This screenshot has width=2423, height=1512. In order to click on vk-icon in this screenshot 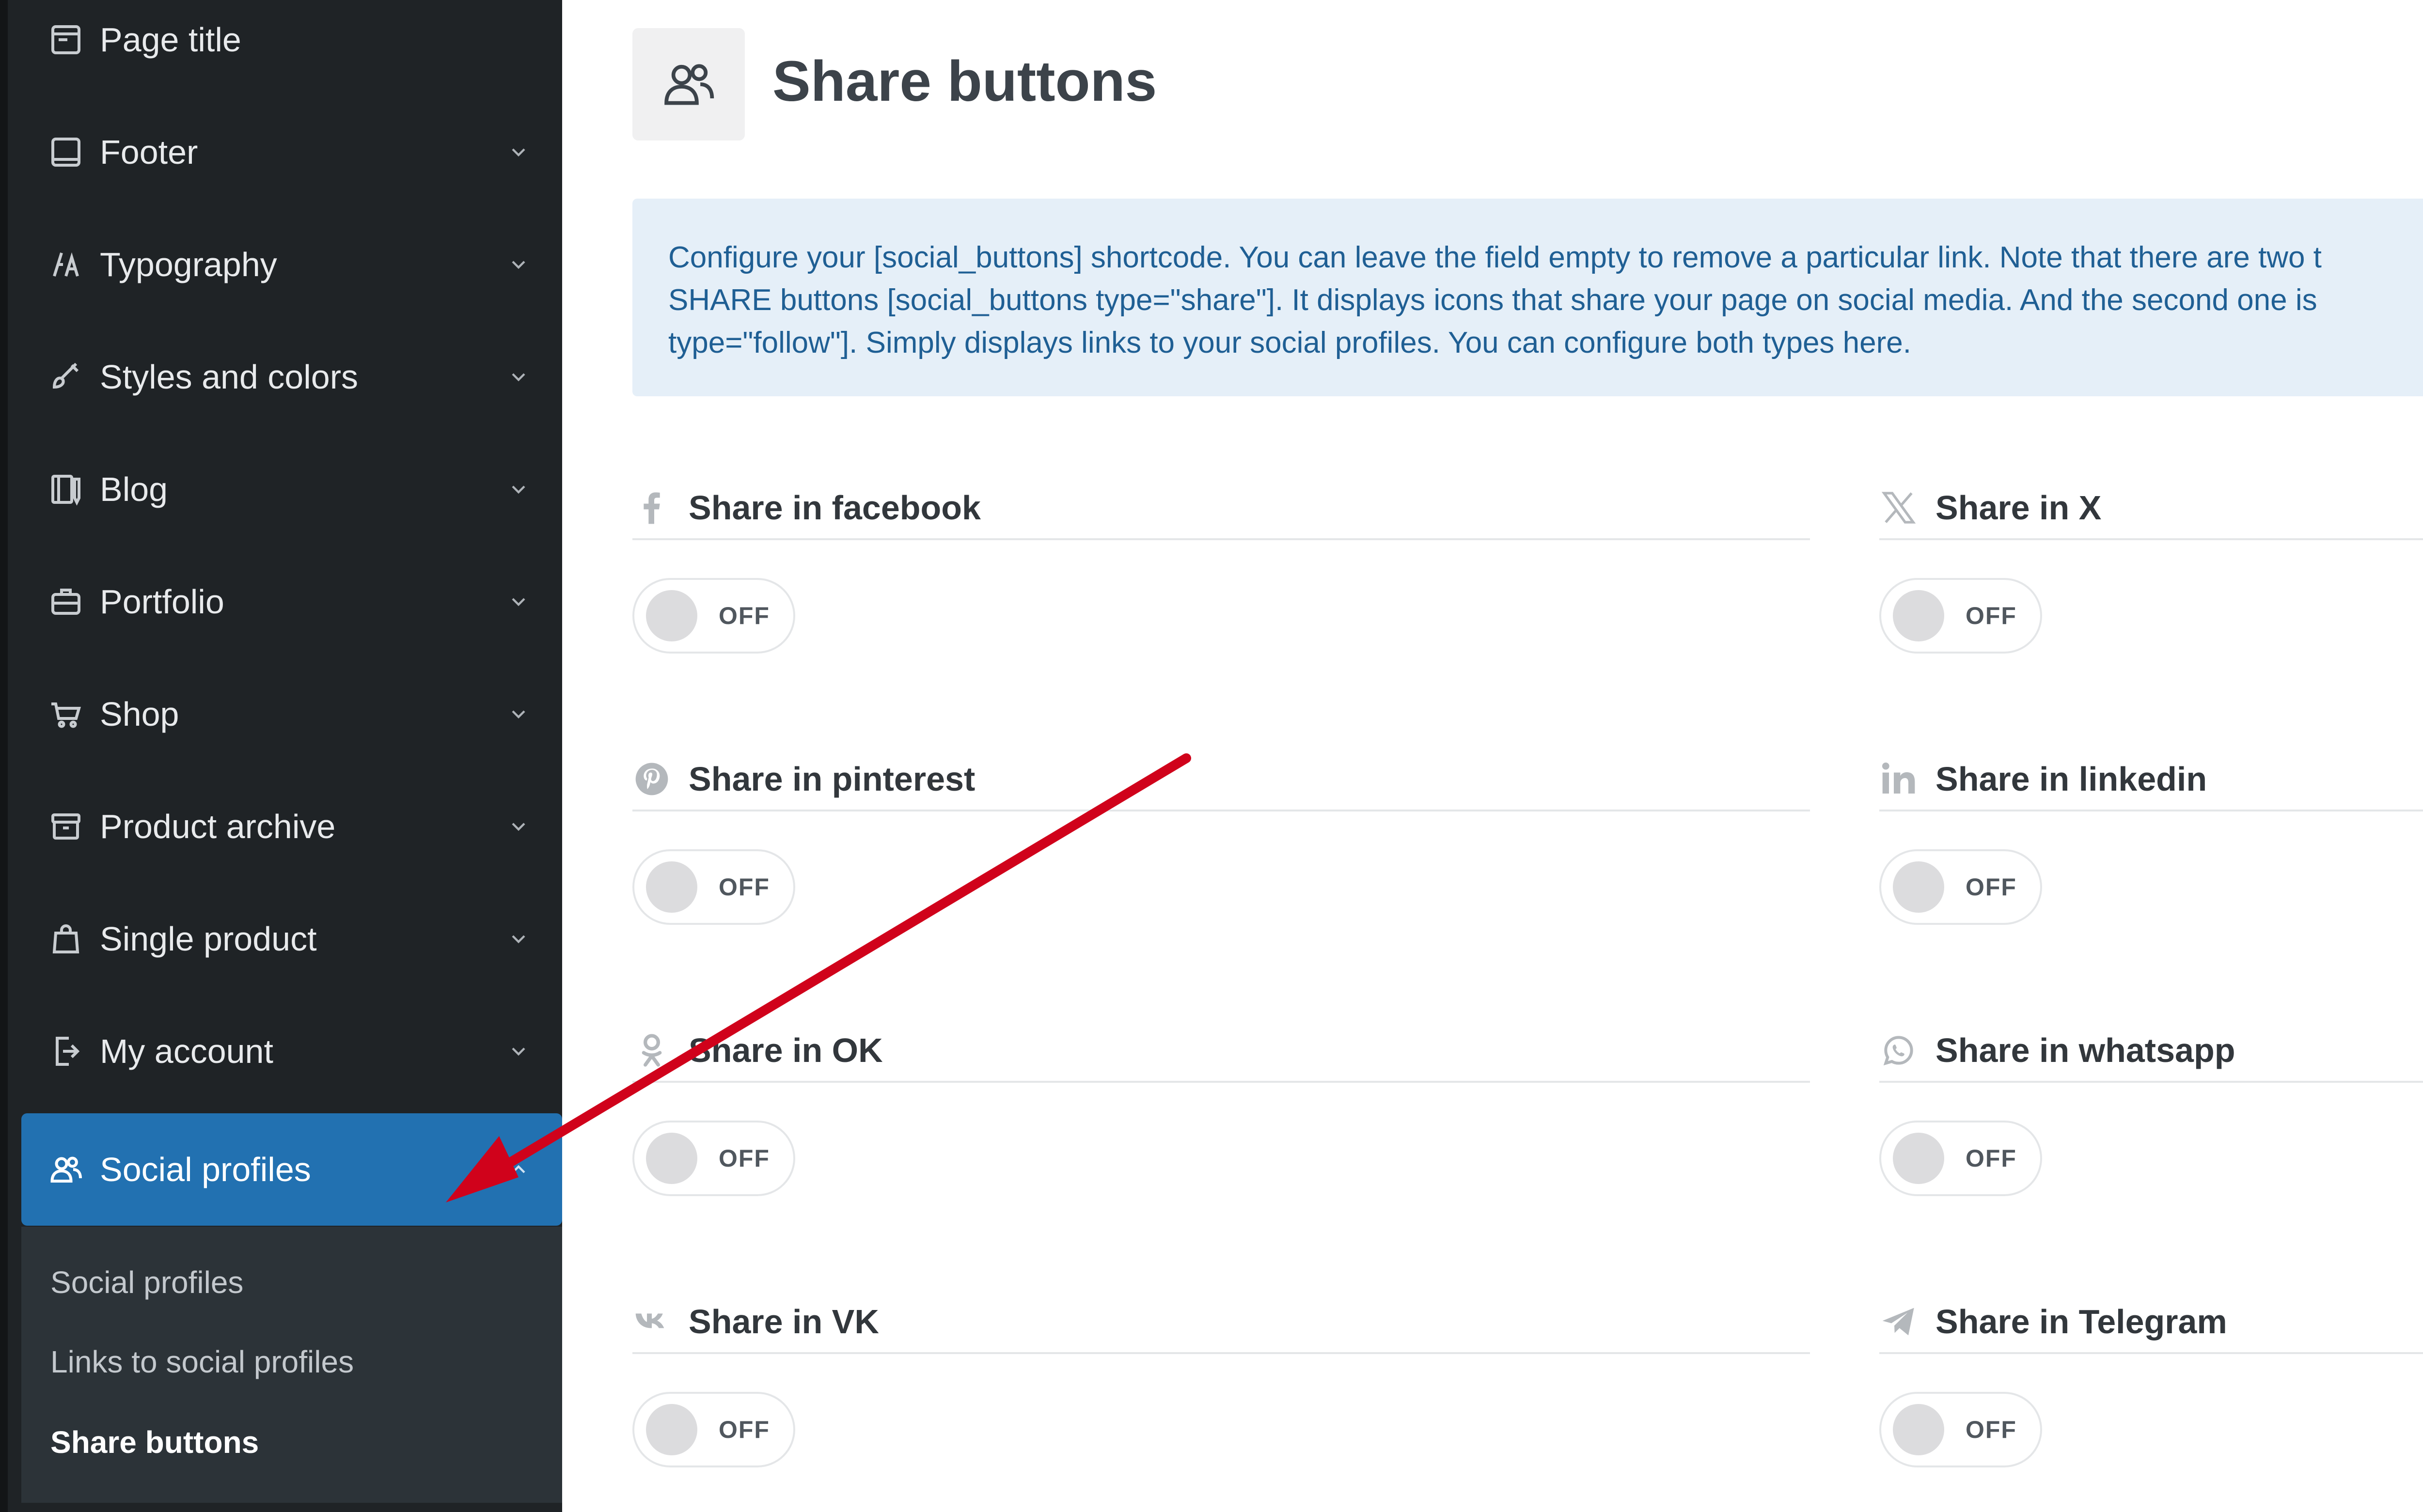, I will do `click(653, 1321)`.